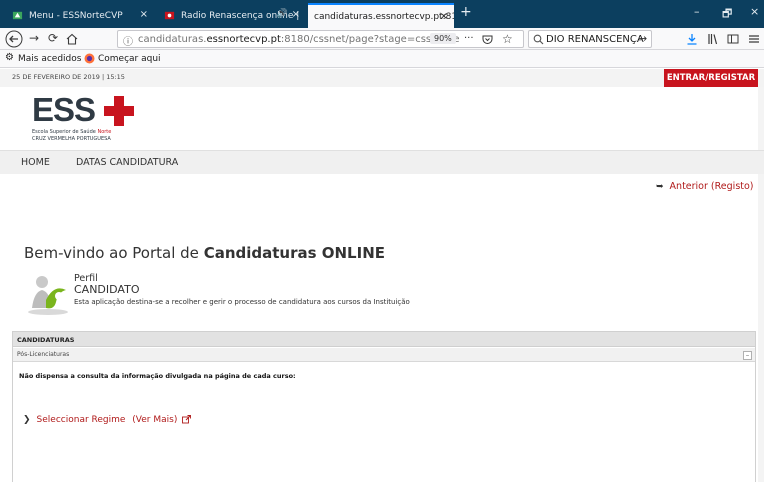 This screenshot has width=764, height=482. I want to click on bookmark-star-icon: ☆, so click(507, 39).